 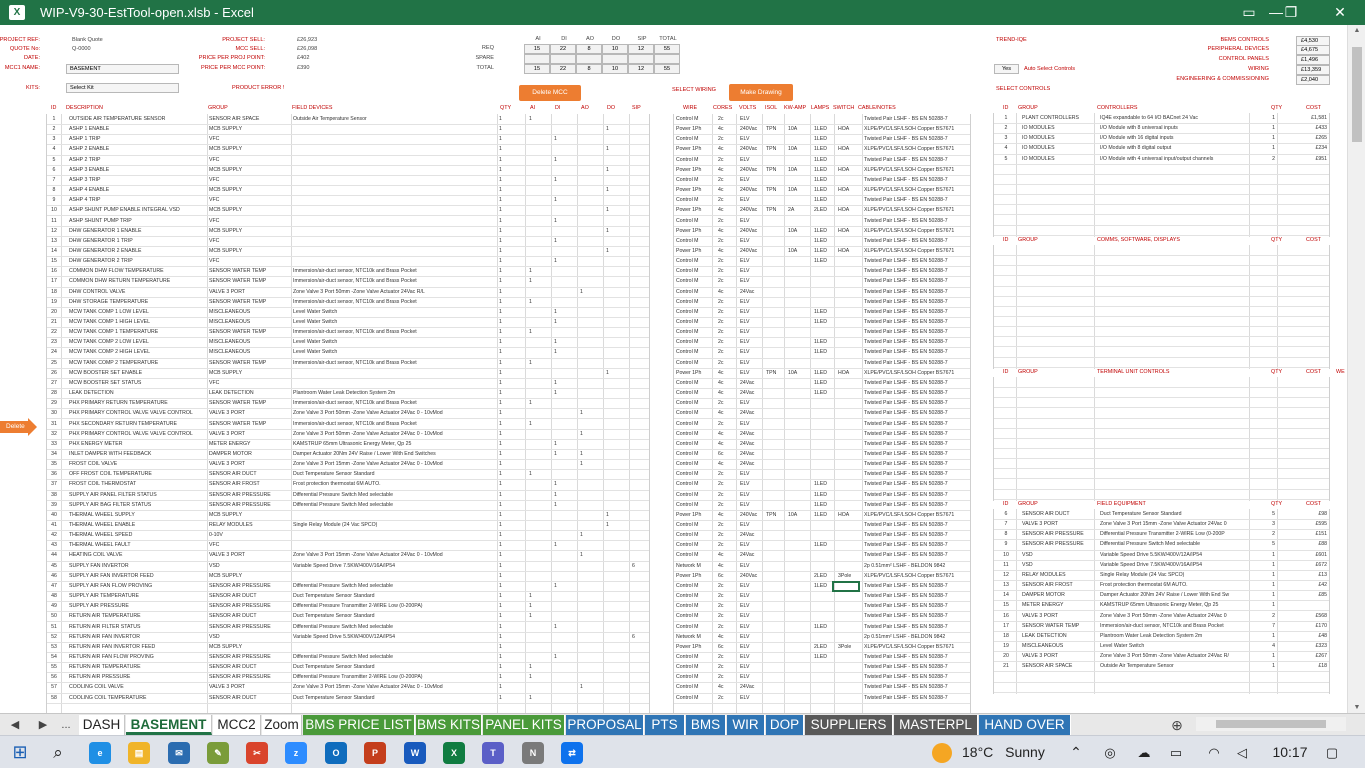 What do you see at coordinates (613, 150) in the screenshot?
I see `point-do: 1` at bounding box center [613, 150].